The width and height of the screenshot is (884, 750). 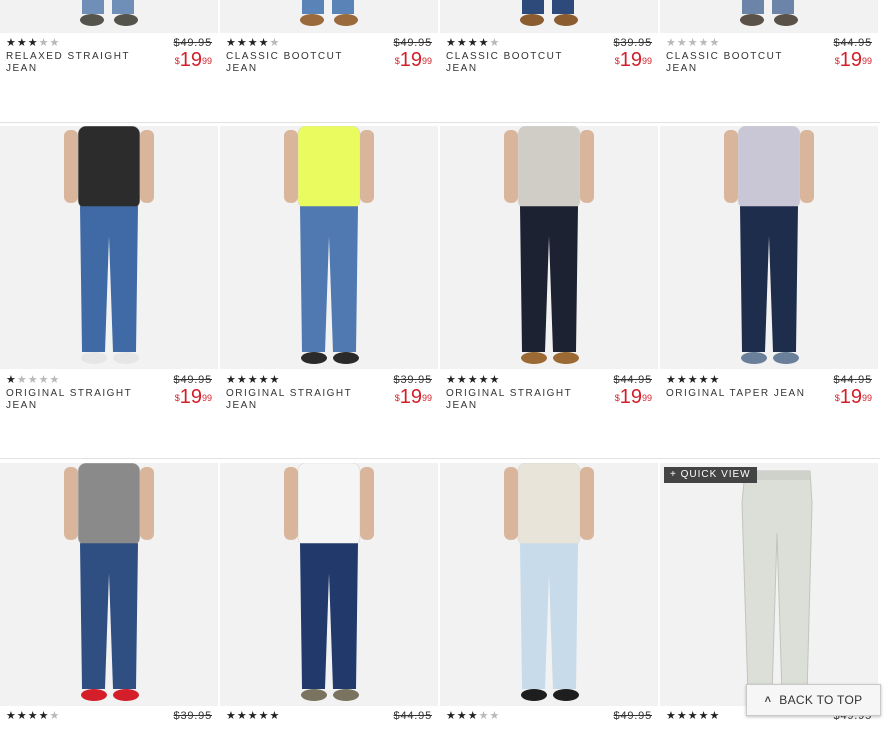 I want to click on product-meta: ★★★★★ $44.95, so click(x=329, y=730).